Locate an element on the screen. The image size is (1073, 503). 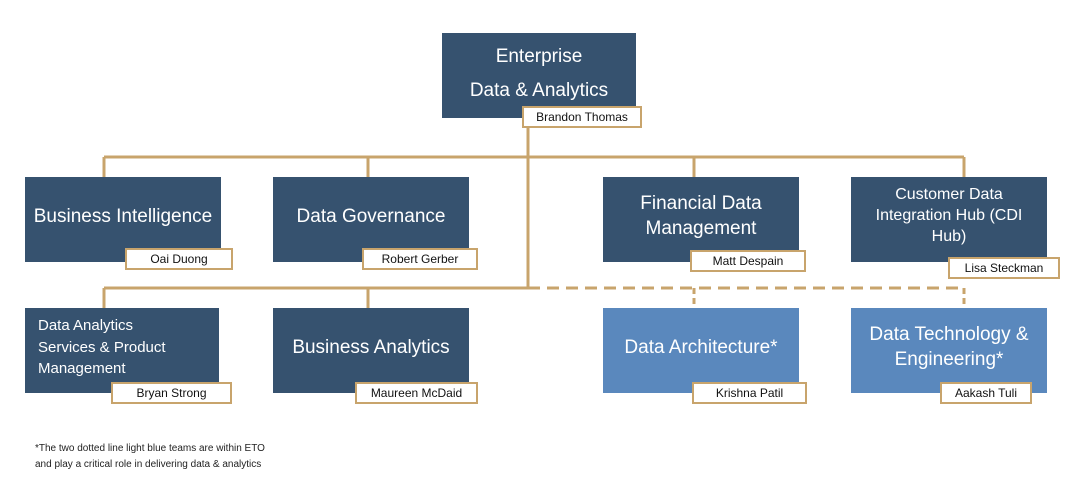
org-box-business-analytics: Business Analytics is located at coordinates (371, 350).